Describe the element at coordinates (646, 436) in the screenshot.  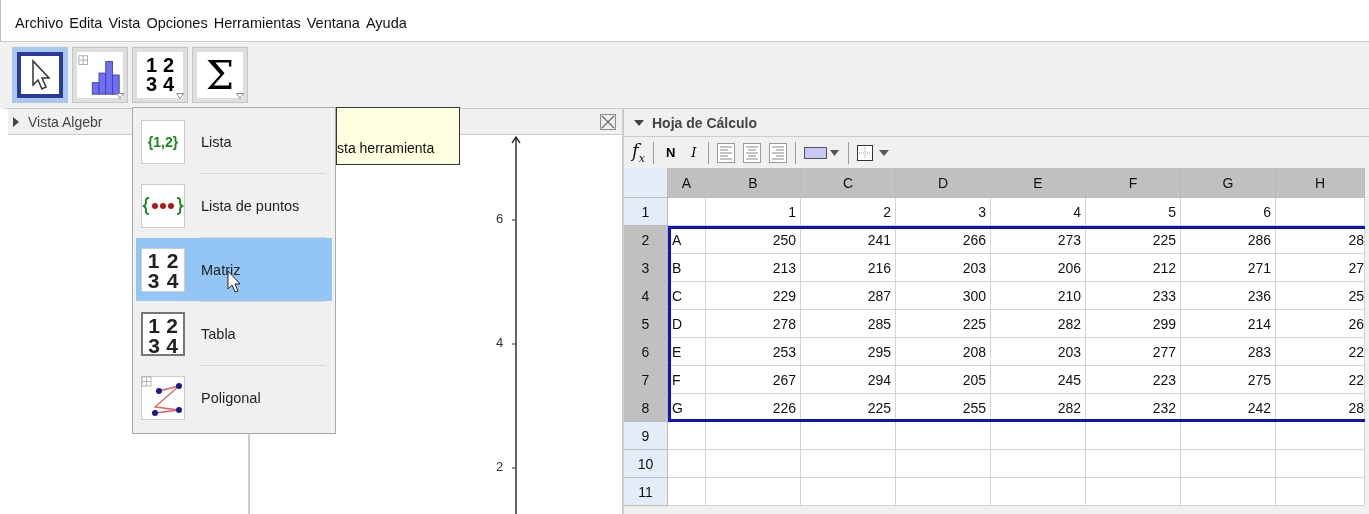
I see `row-header: 9` at that location.